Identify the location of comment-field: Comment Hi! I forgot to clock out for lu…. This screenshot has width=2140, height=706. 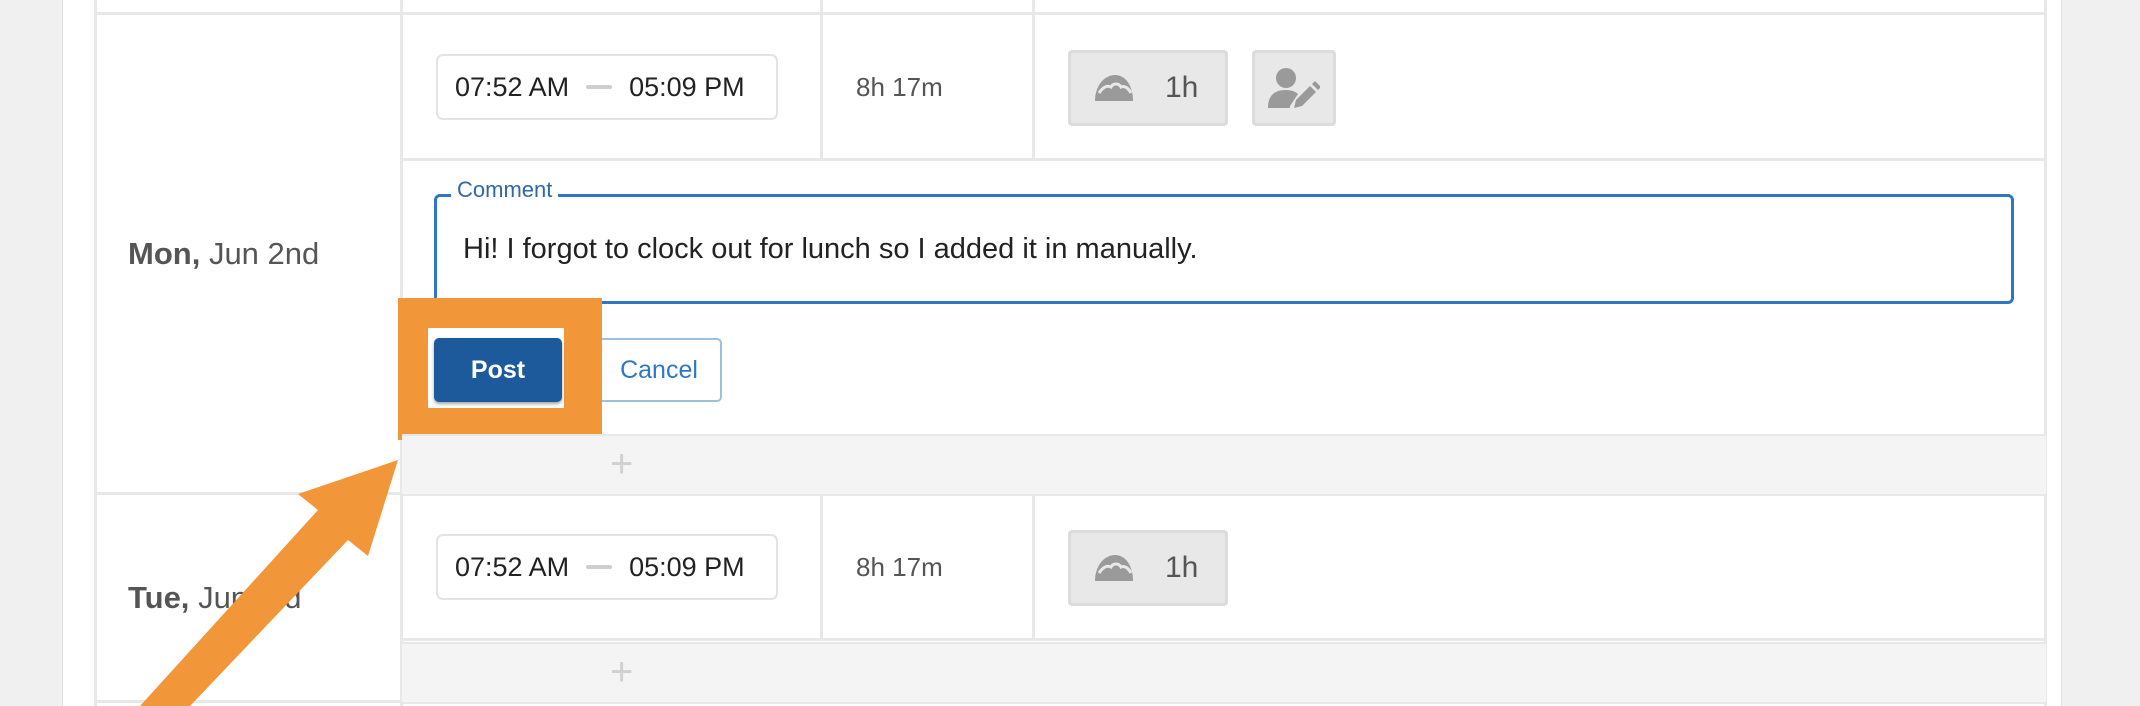
(1224, 240).